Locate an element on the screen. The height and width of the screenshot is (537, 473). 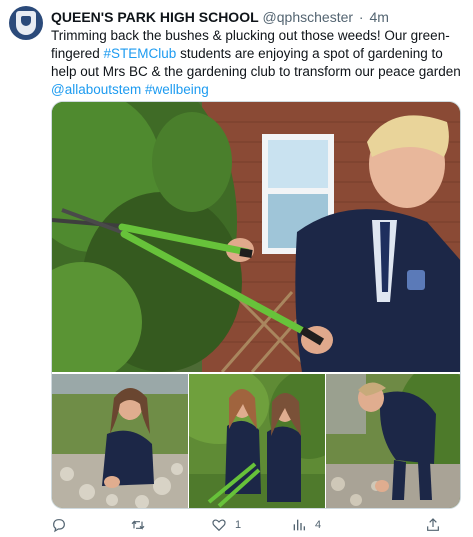
school-crest-icon is located at coordinates (26, 23).